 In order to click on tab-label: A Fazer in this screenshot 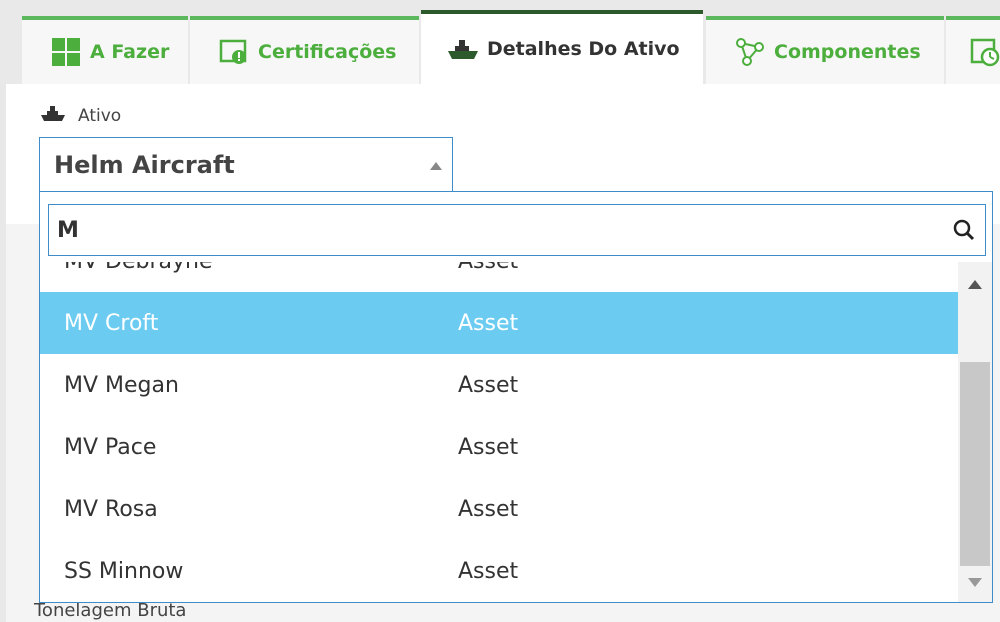, I will do `click(130, 52)`.